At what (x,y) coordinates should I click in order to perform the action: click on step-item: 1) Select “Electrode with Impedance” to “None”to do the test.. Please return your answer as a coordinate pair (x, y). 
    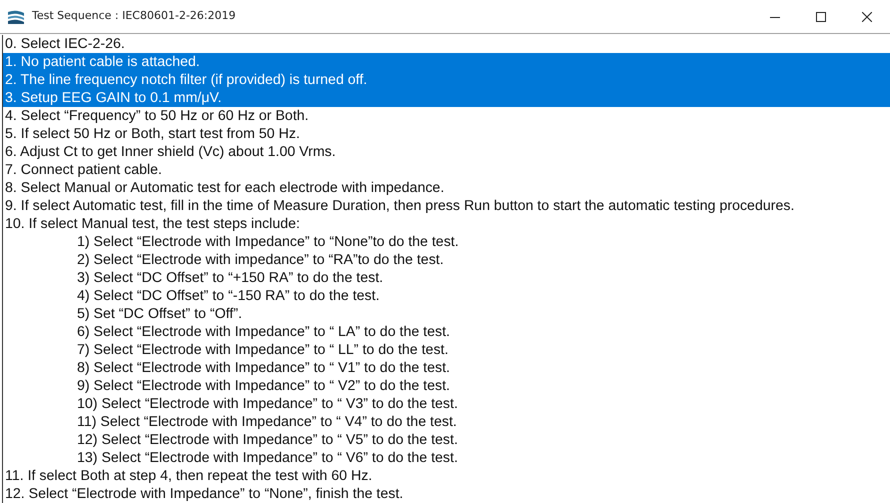
    Looking at the image, I should click on (446, 242).